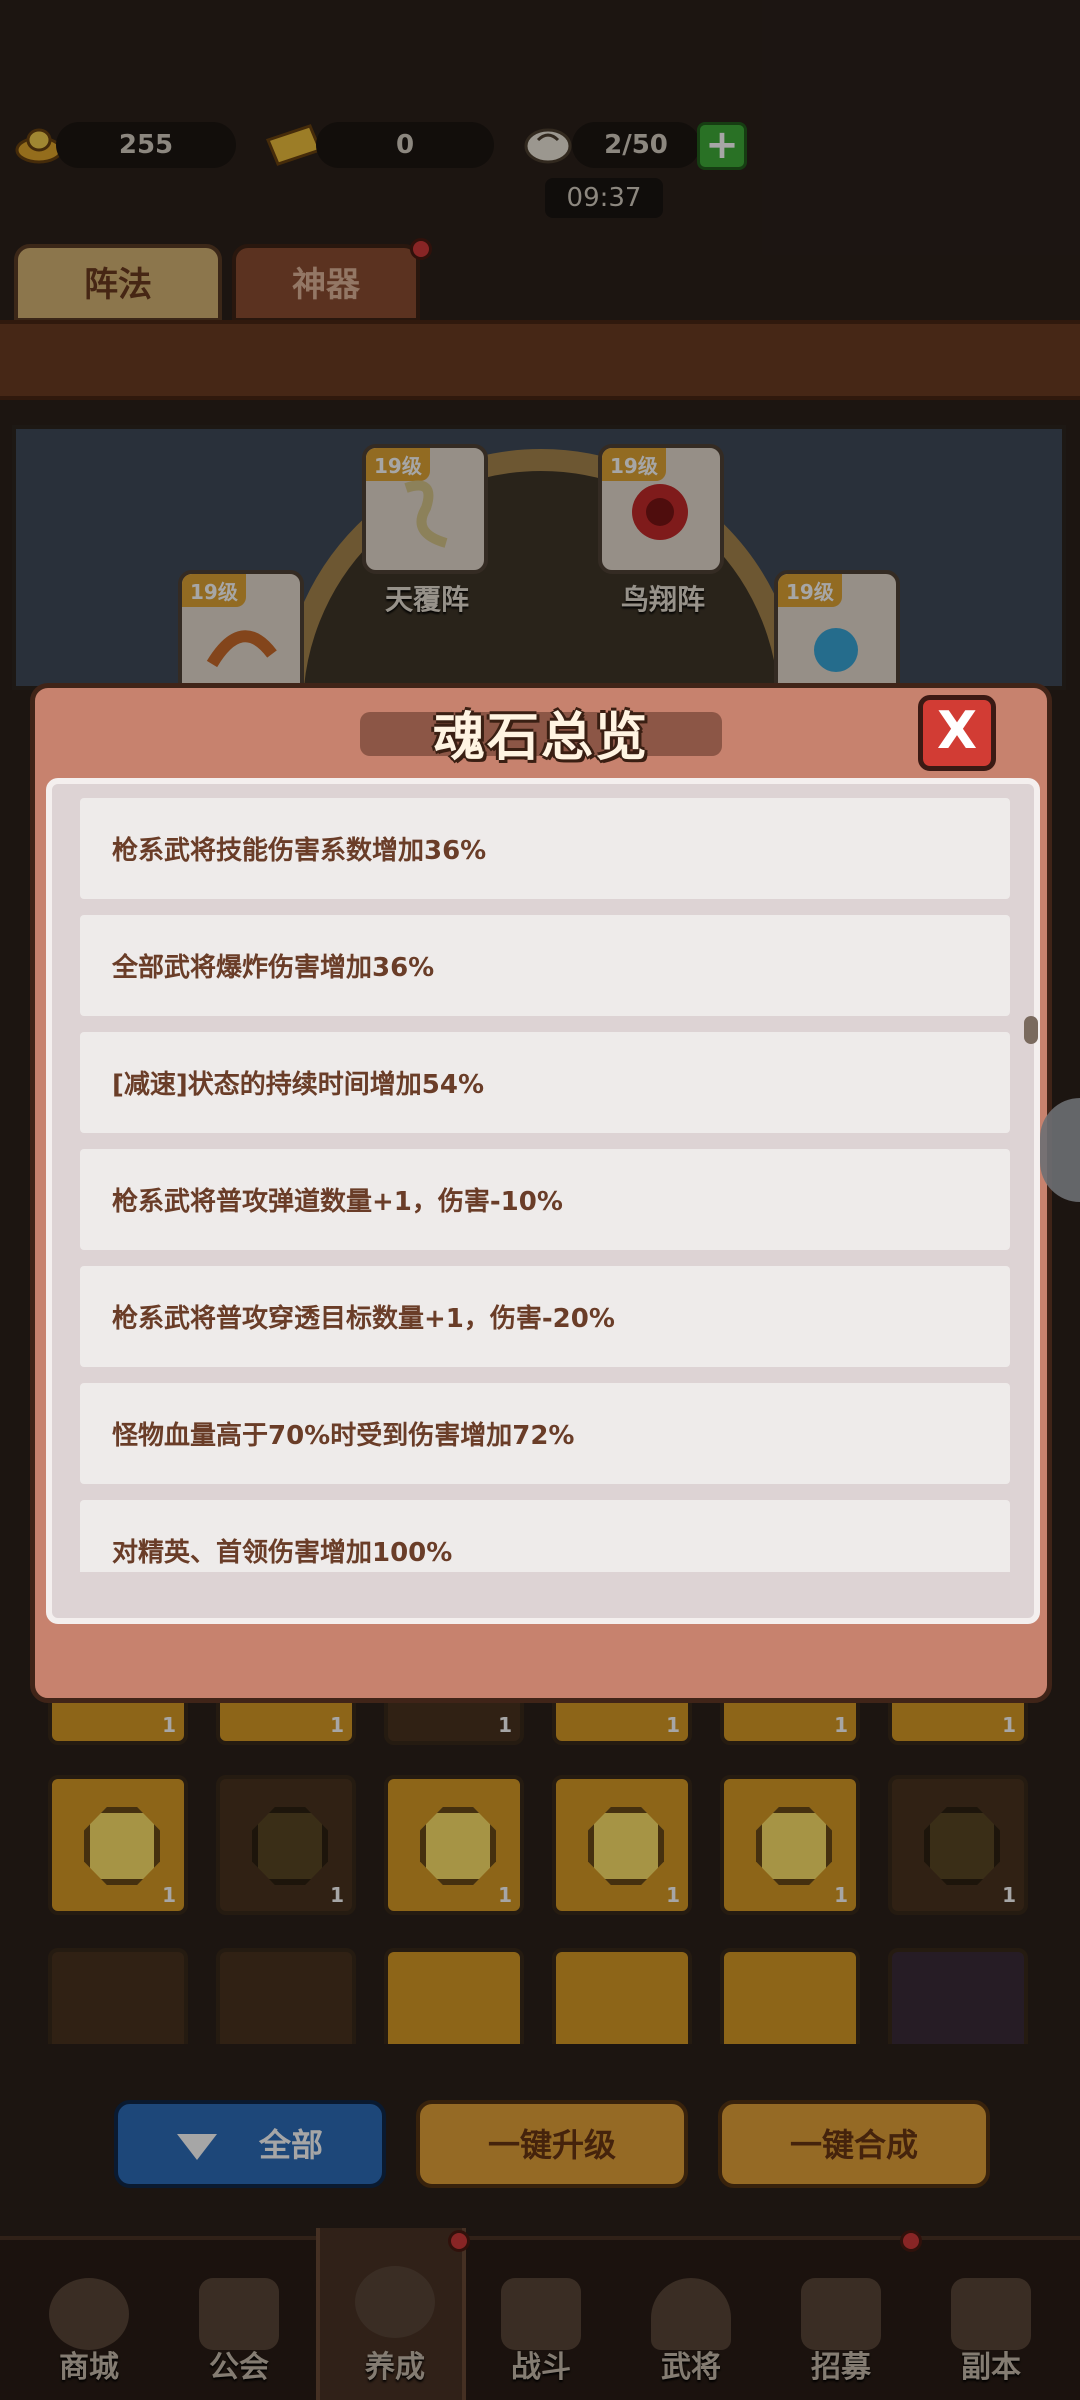 The image size is (1080, 2400). Describe the element at coordinates (540, 738) in the screenshot. I see `dialog-title: 魂石总览` at that location.